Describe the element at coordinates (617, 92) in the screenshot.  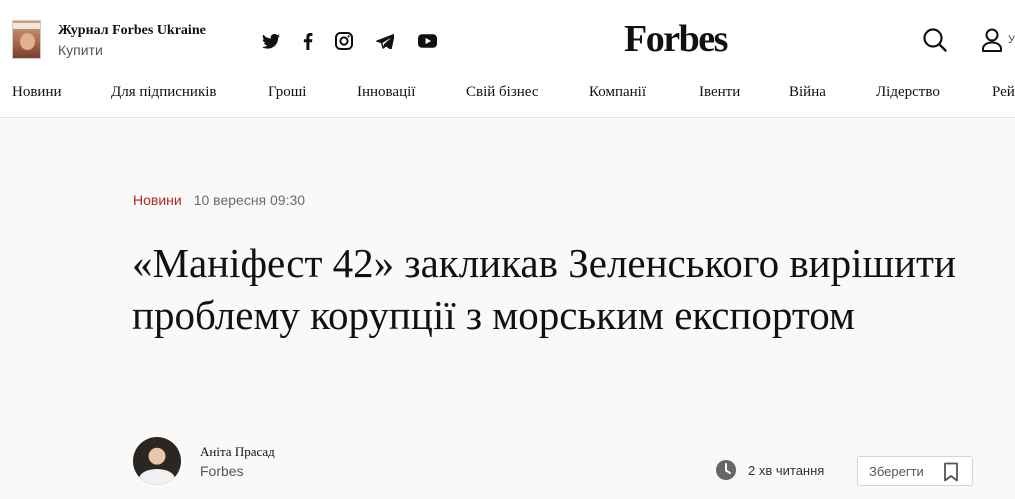
I see `nav-item-companies: Компанії` at that location.